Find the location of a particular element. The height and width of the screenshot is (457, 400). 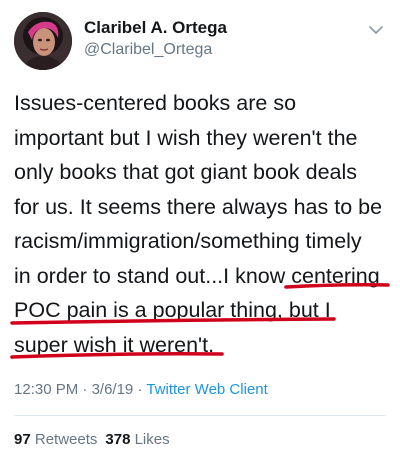

highlighted-text: centering is located at coordinates (335, 275).